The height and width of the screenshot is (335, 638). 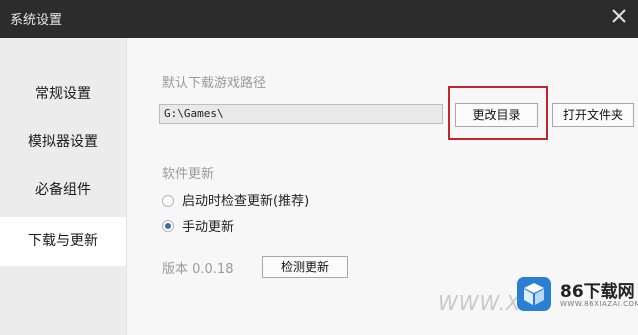 What do you see at coordinates (496, 115) in the screenshot?
I see `change-directory-button: 更改目录` at bounding box center [496, 115].